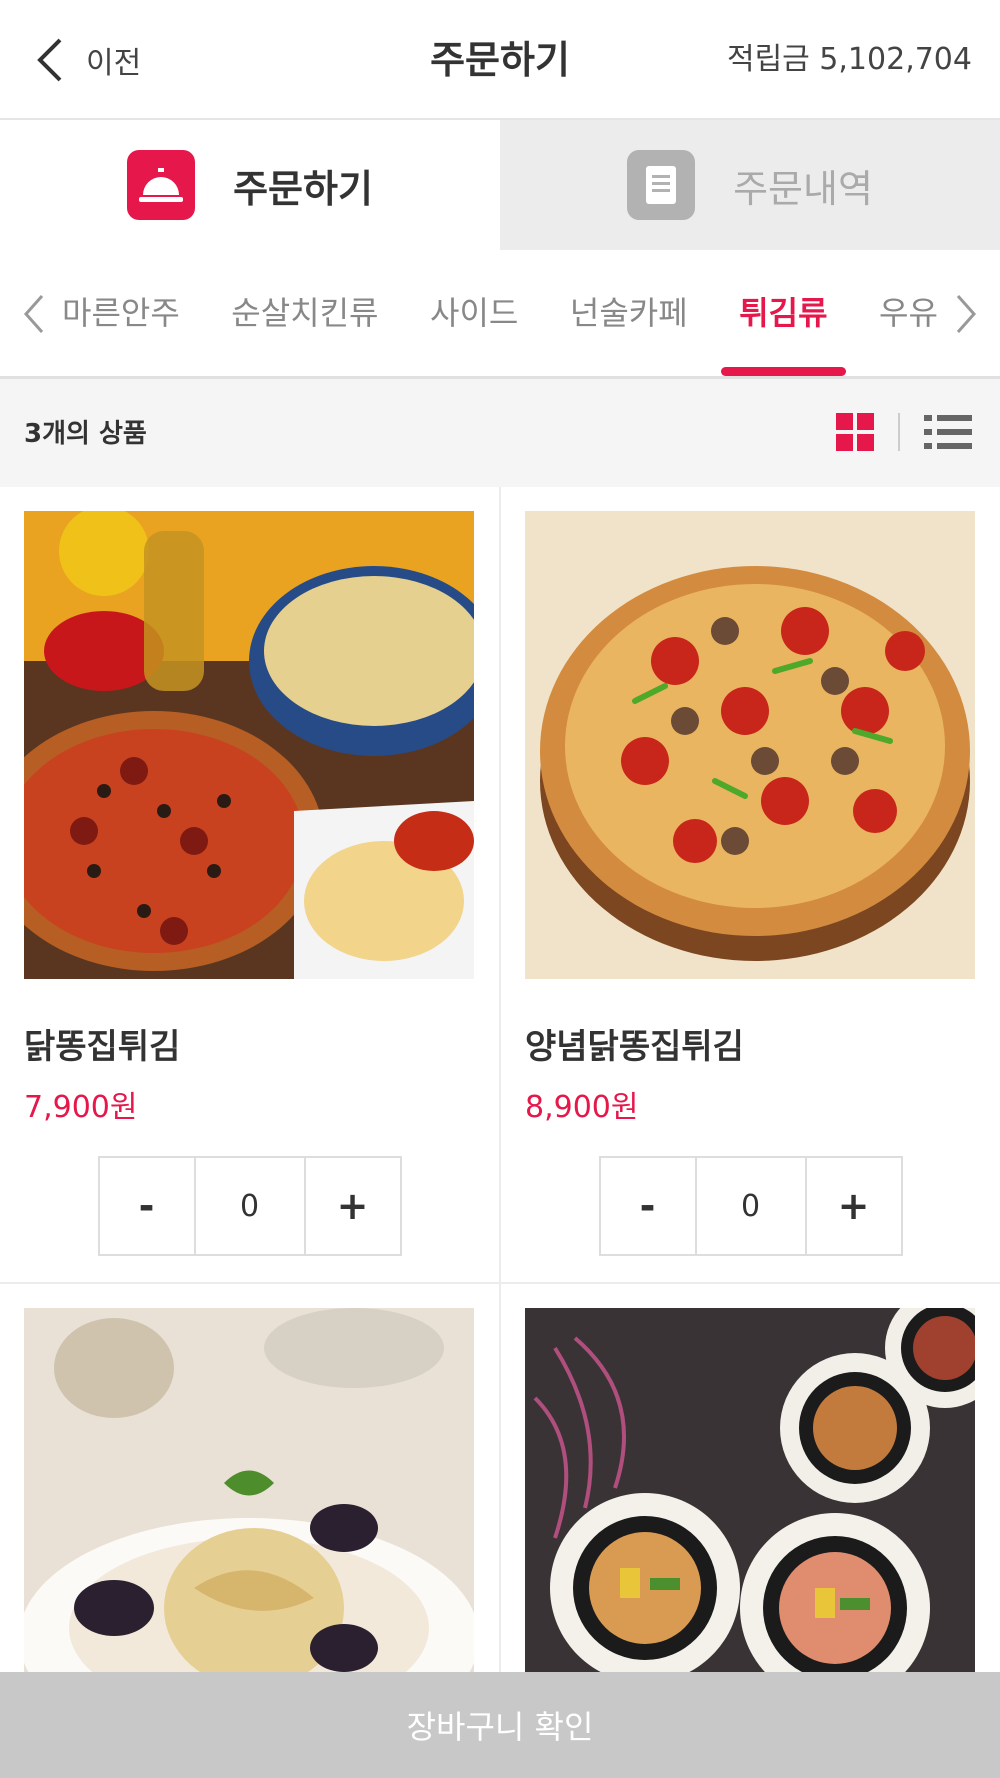 Image resolution: width=1000 pixels, height=1778 pixels. What do you see at coordinates (249, 1508) in the screenshot?
I see `product-image-seafood-pasta` at bounding box center [249, 1508].